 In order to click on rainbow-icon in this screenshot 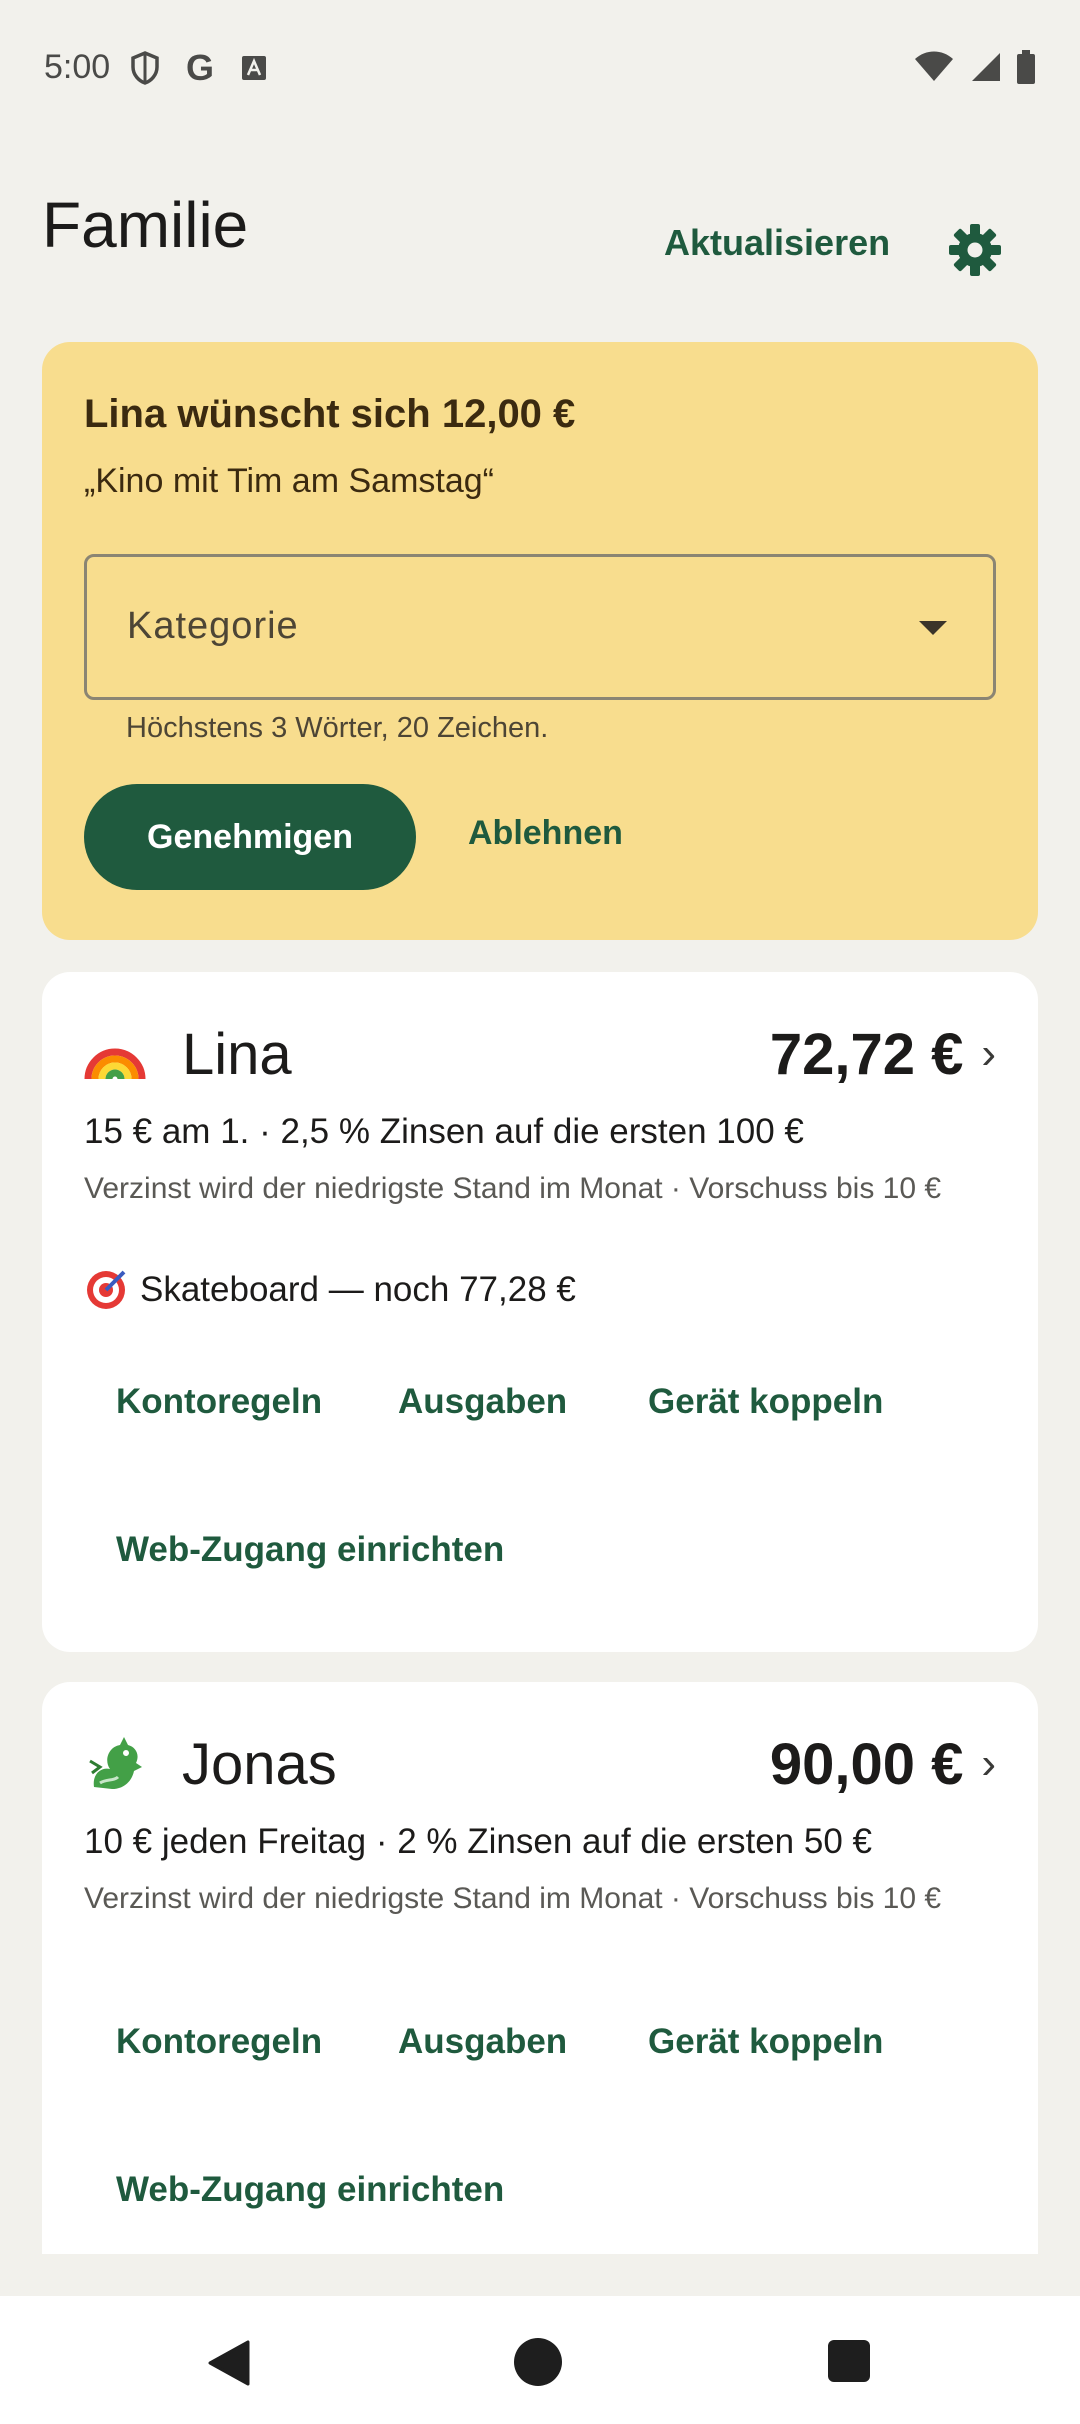, I will do `click(119, 1054)`.